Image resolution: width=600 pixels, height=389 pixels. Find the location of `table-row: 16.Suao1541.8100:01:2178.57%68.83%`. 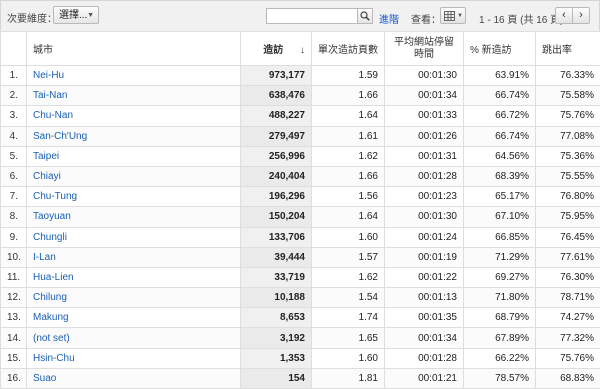

table-row: 16.Suao1541.8100:01:2178.57%68.83% is located at coordinates (300, 378).